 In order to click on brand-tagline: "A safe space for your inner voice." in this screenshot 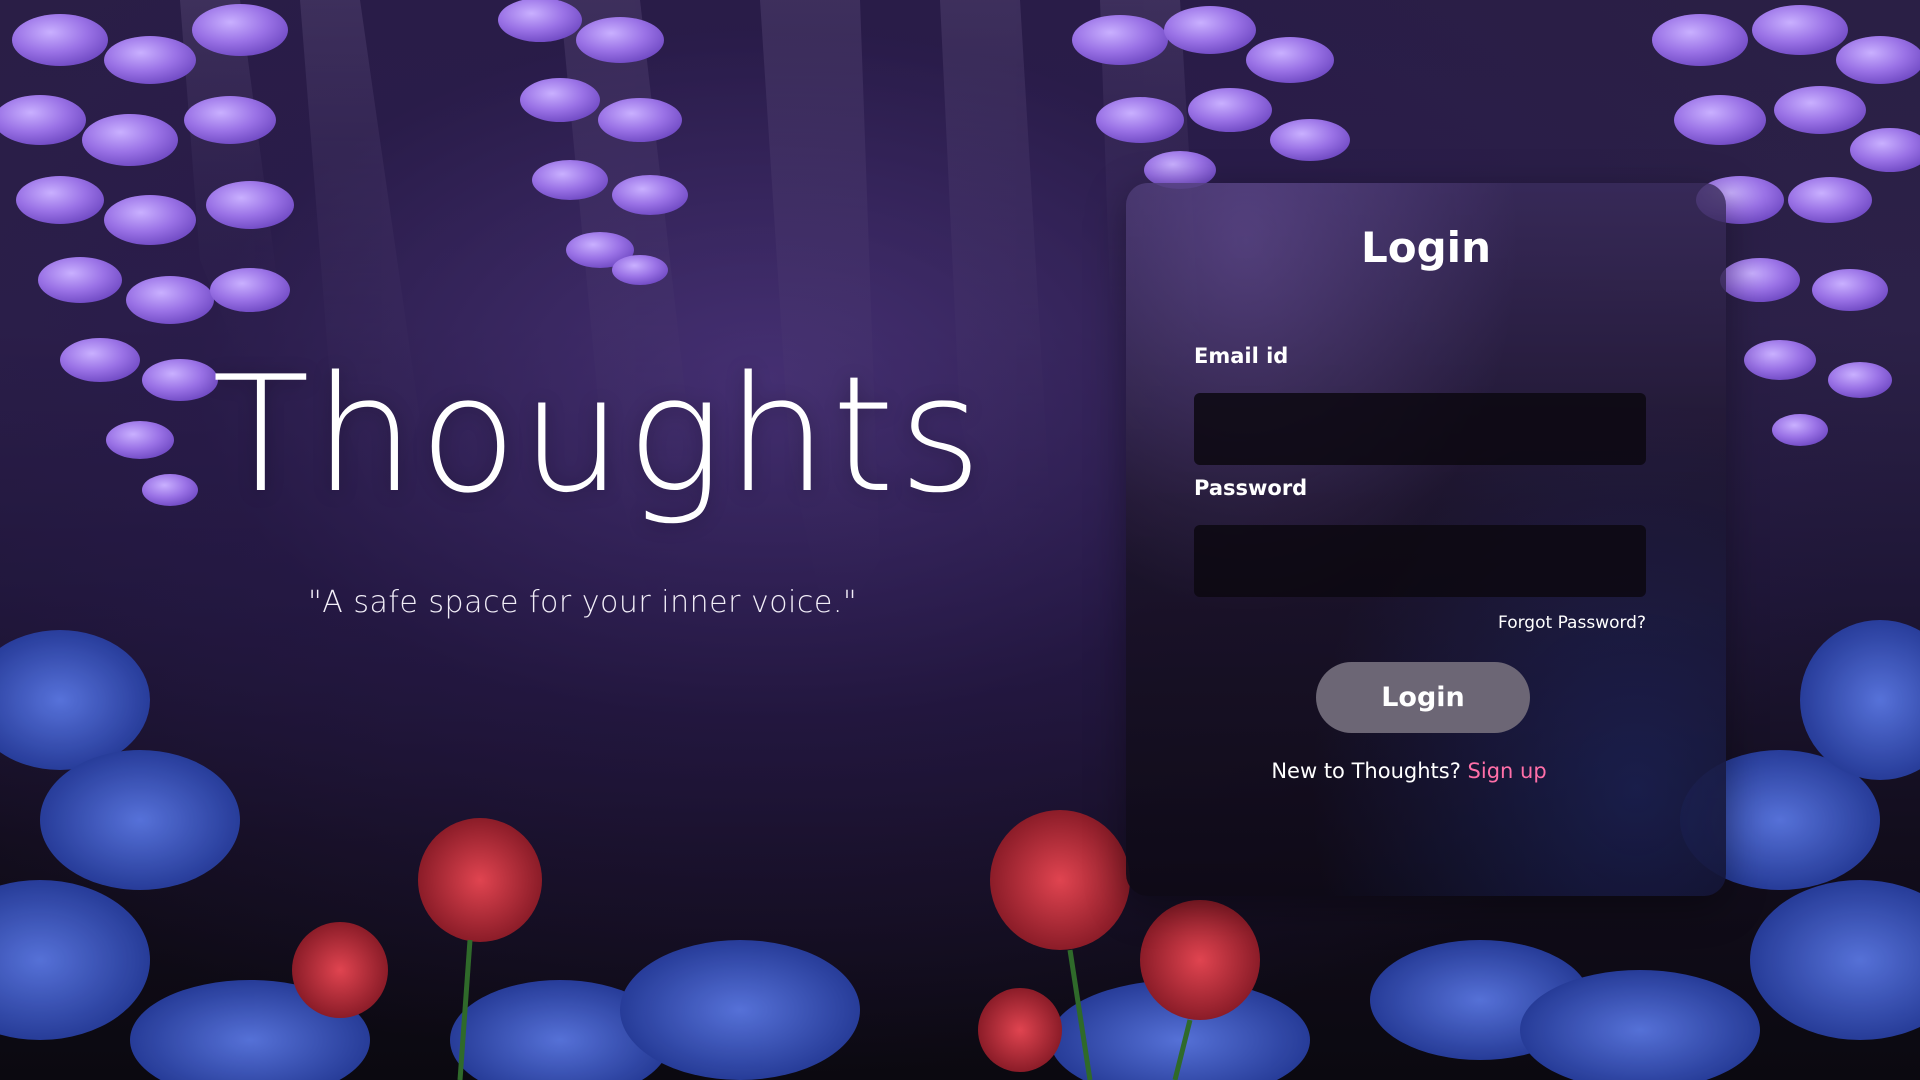, I will do `click(583, 602)`.